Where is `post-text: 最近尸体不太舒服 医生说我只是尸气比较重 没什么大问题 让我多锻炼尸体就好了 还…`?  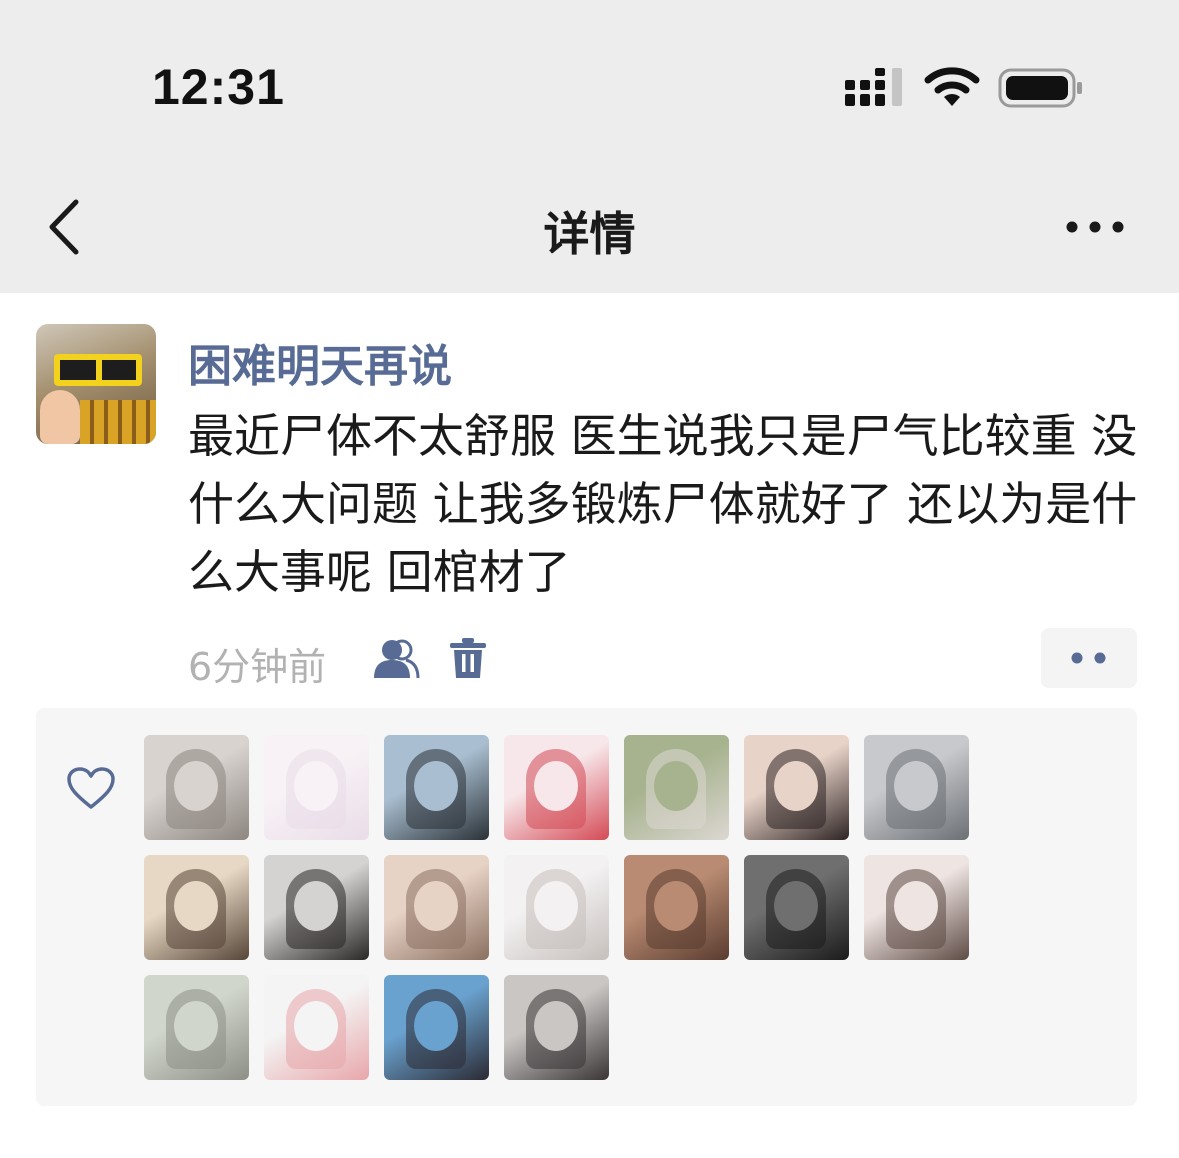 post-text: 最近尸体不太舒服 医生说我只是尸气比较重 没什么大问题 让我多锻炼尸体就好了 还… is located at coordinates (663, 504).